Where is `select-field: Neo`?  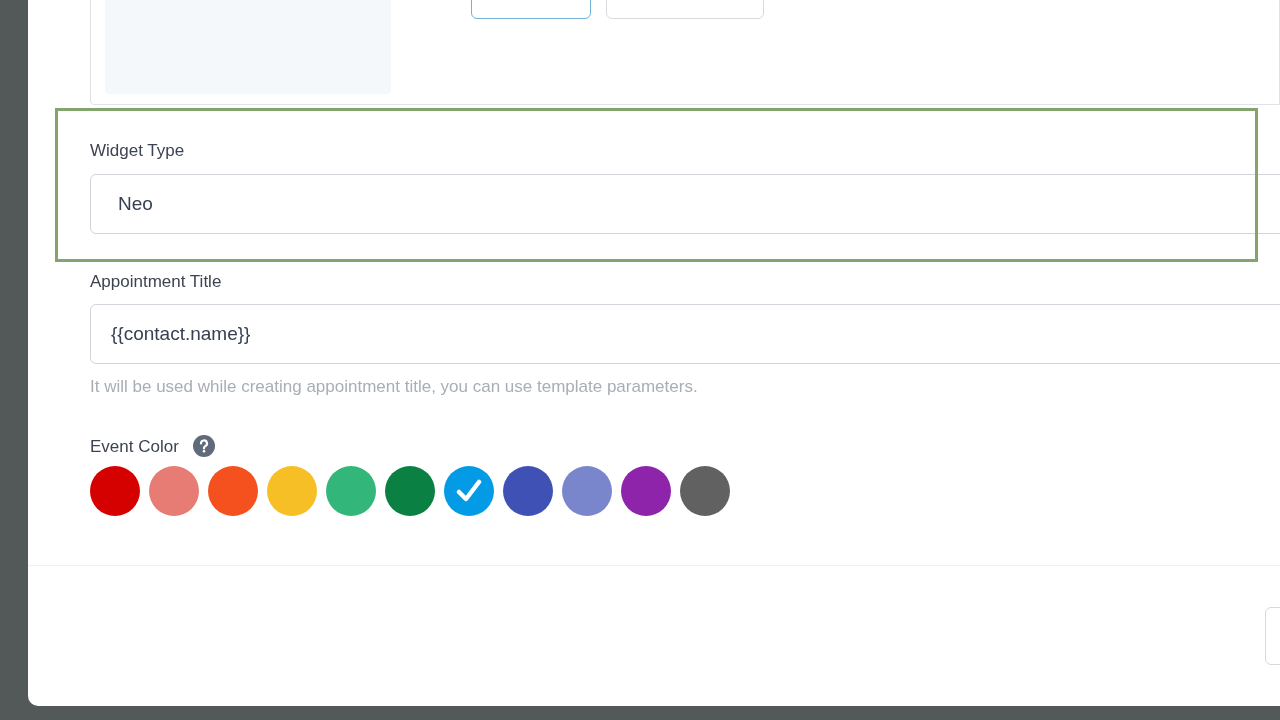 select-field: Neo is located at coordinates (685, 204).